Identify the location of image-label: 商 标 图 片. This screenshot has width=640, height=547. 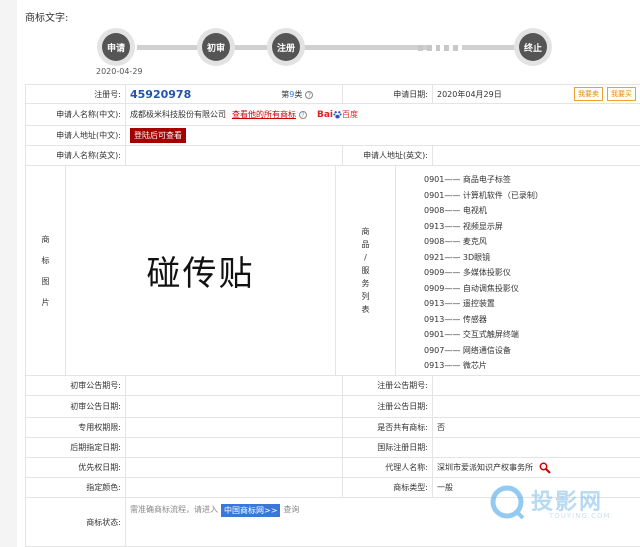
(46, 270).